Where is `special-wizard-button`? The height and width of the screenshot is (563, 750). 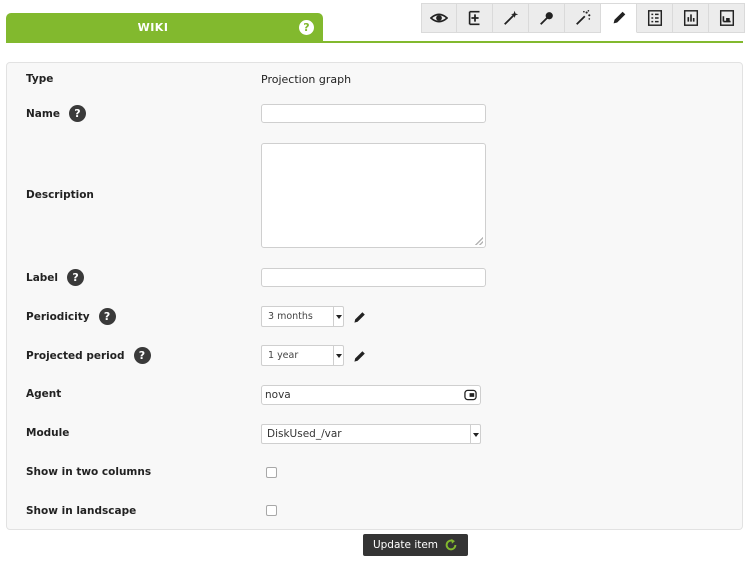 special-wizard-button is located at coordinates (583, 18).